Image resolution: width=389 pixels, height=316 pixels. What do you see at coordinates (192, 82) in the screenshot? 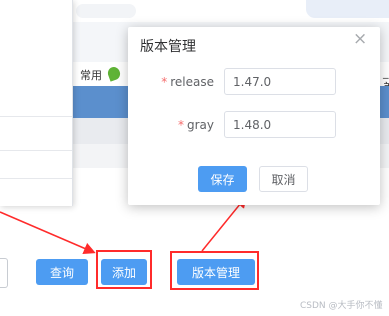
I see `release-label-text: release` at bounding box center [192, 82].